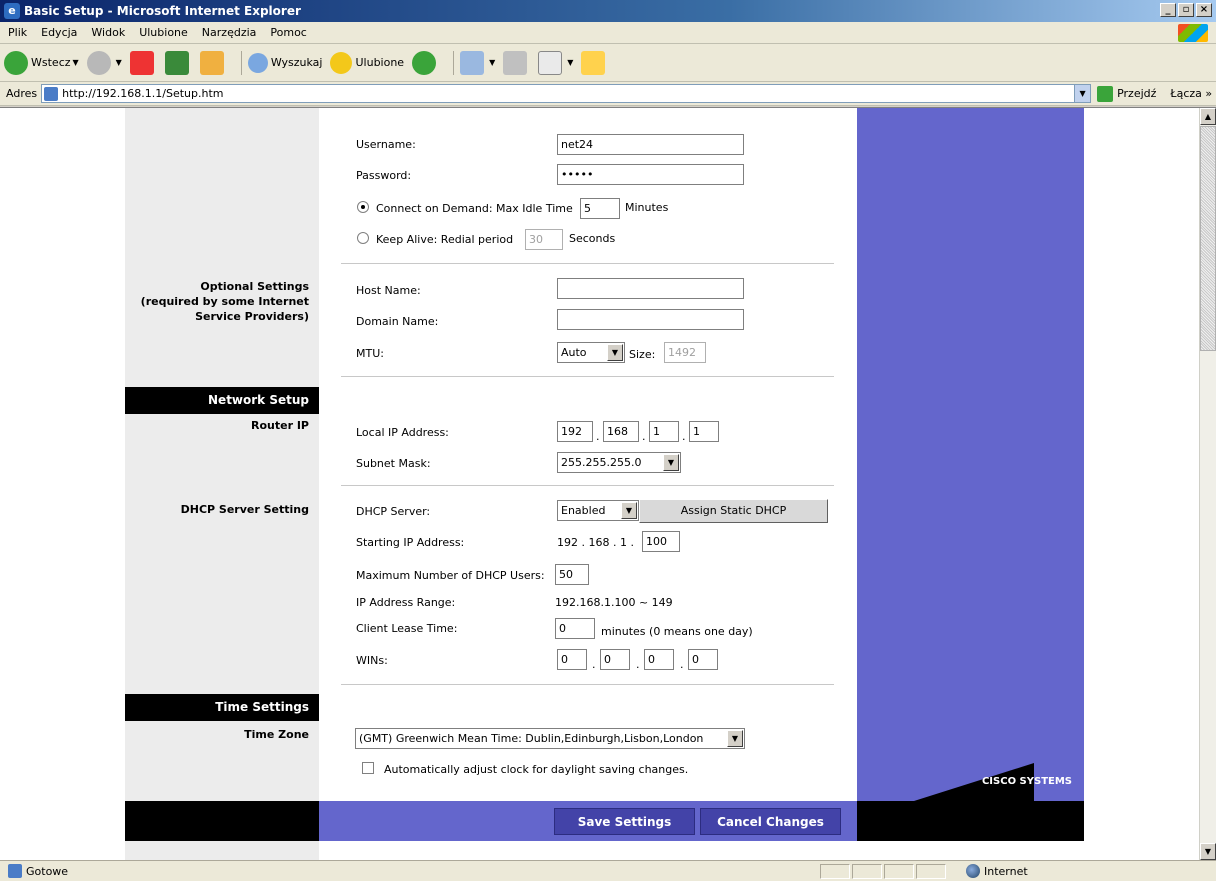  What do you see at coordinates (650, 319) in the screenshot?
I see `domain-name-input` at bounding box center [650, 319].